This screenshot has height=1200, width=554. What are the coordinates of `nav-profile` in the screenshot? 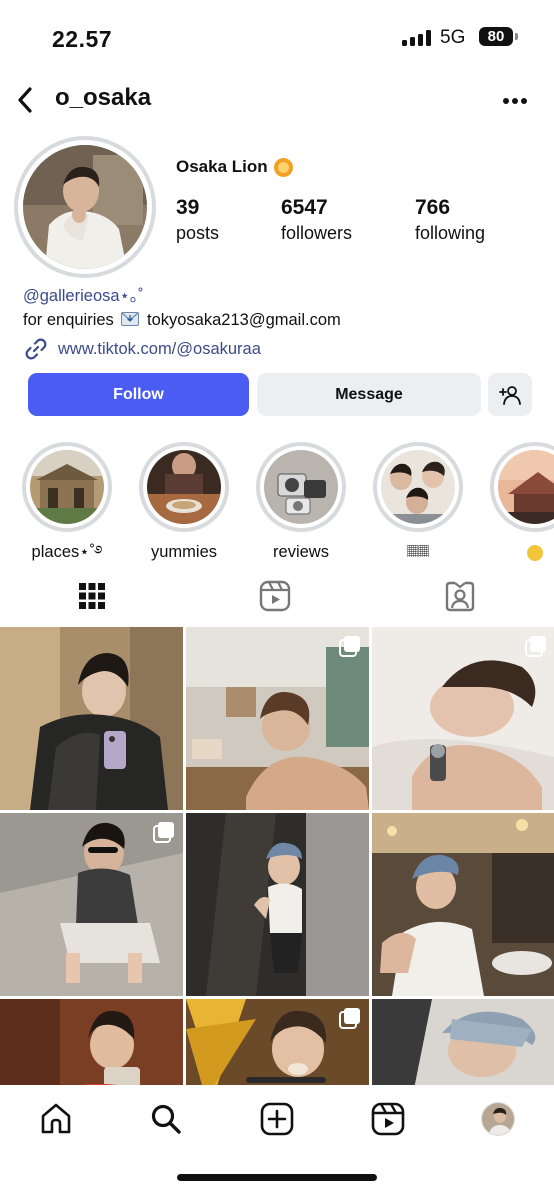 It's located at (498, 1119).